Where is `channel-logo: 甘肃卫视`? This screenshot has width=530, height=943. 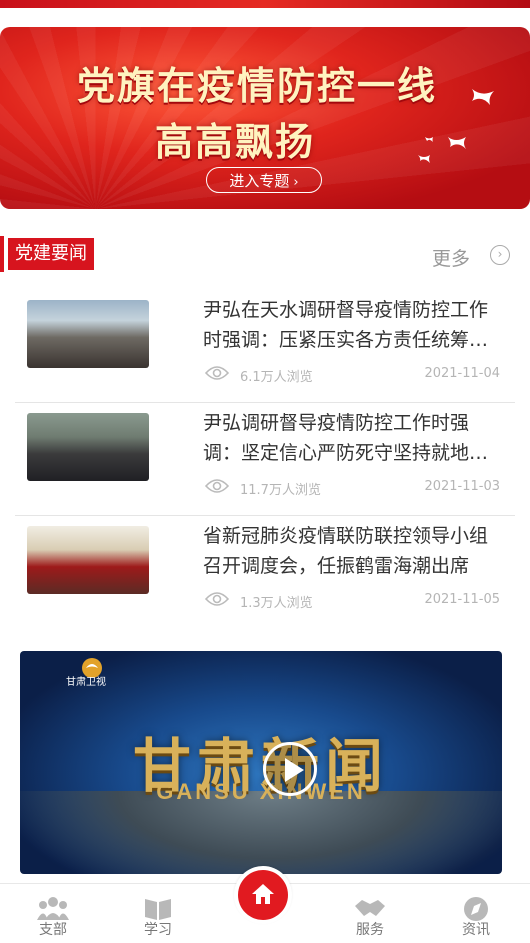 channel-logo: 甘肃卫视 is located at coordinates (86, 672).